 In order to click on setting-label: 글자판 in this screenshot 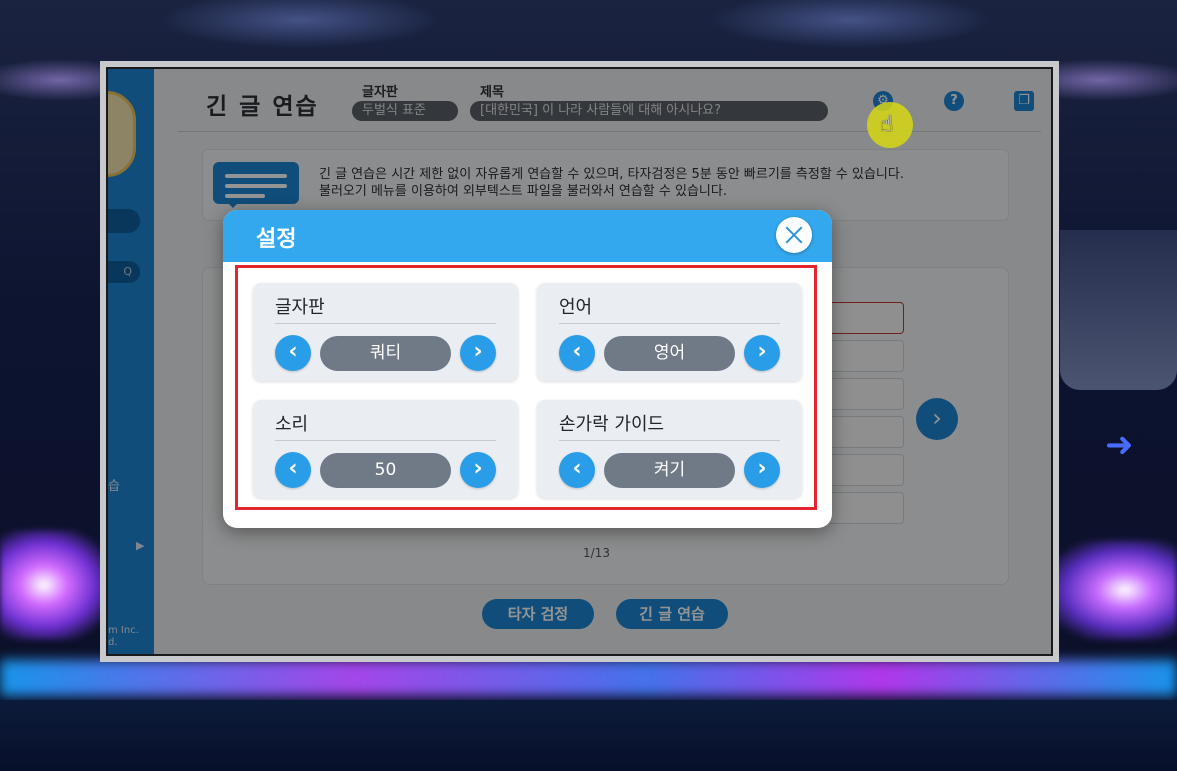, I will do `click(300, 307)`.